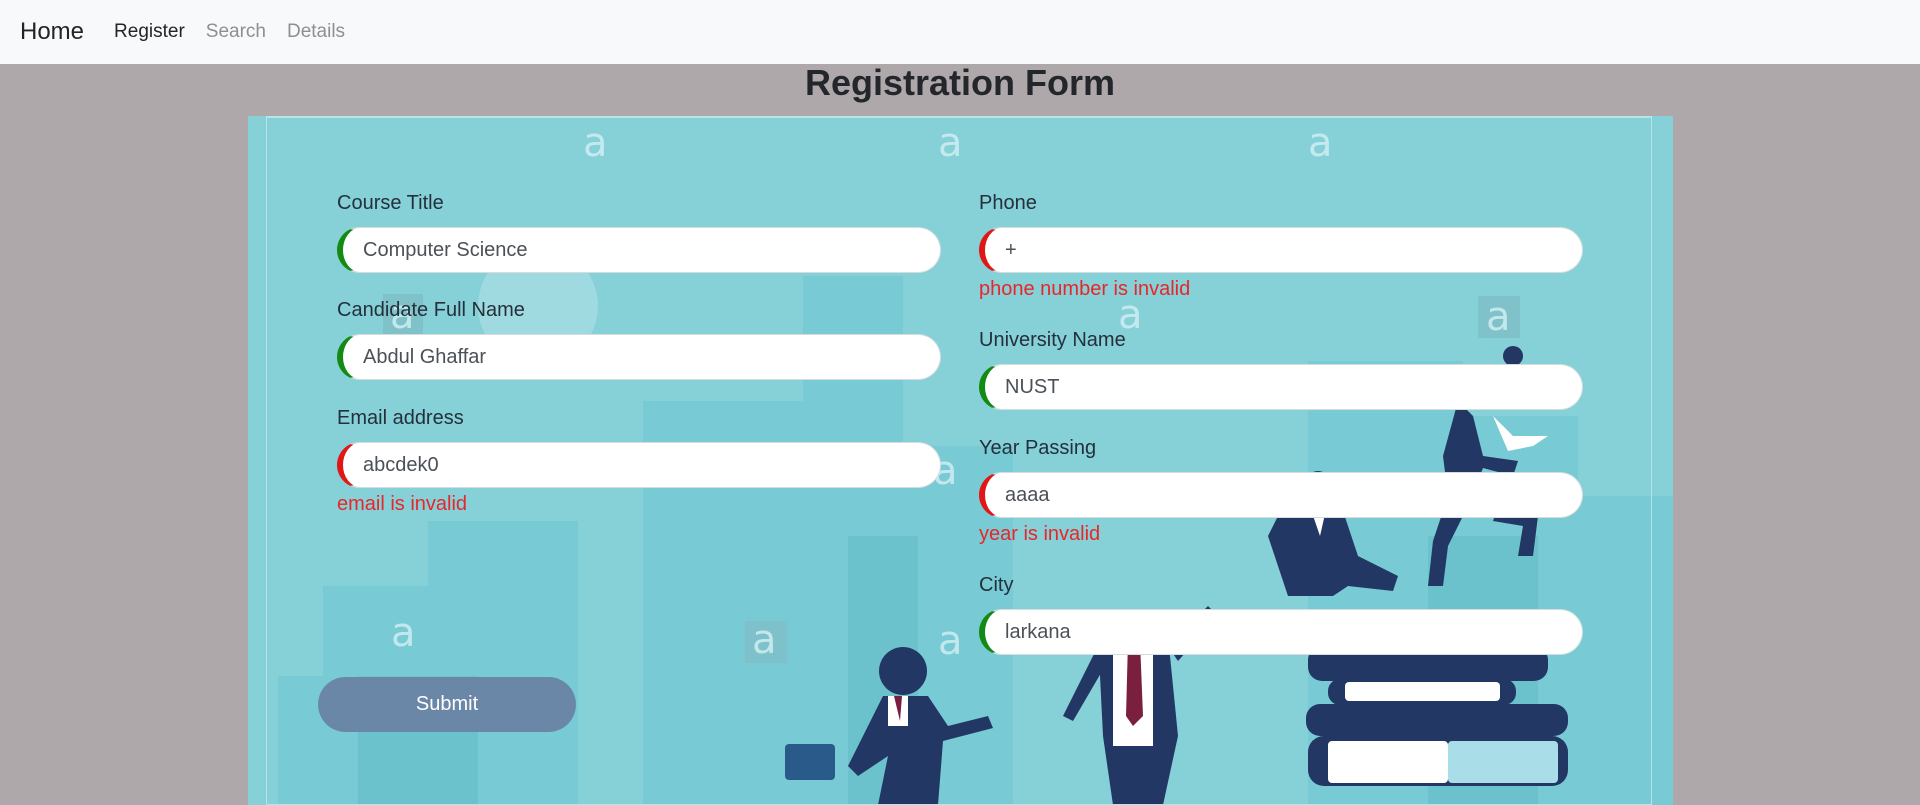  Describe the element at coordinates (390, 203) in the screenshot. I see `course-title-label: Course Title` at that location.